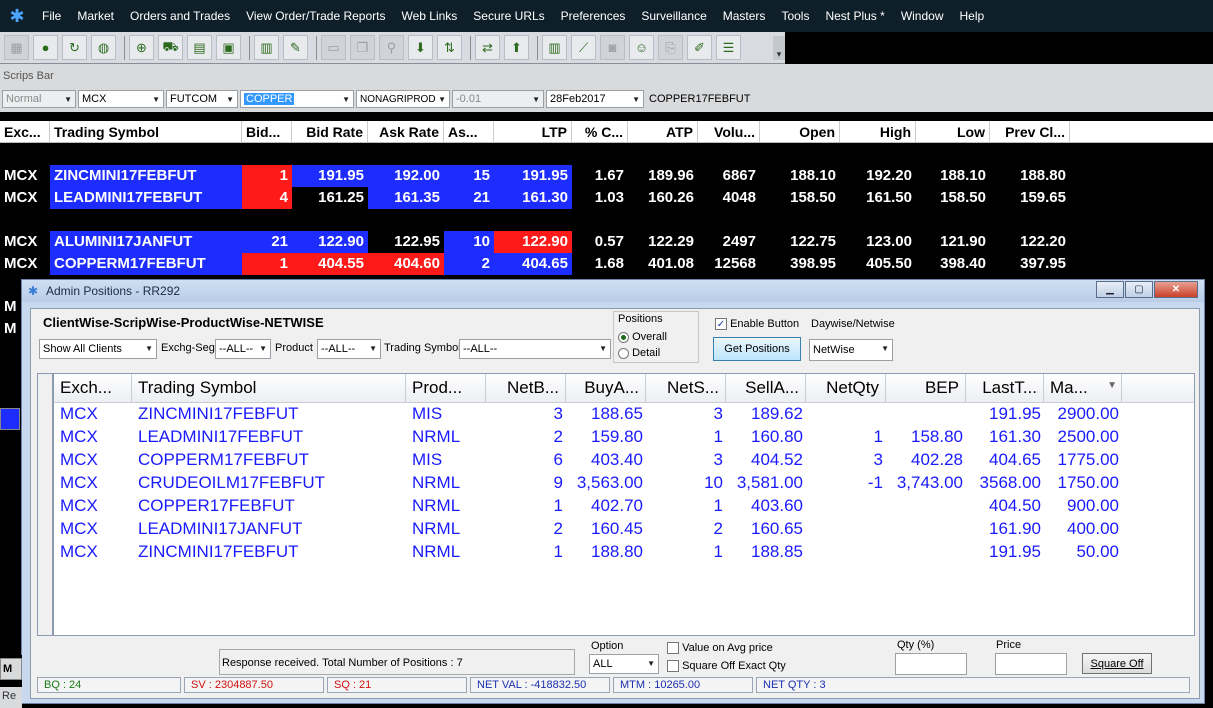  What do you see at coordinates (449, 47) in the screenshot?
I see `transfer-icon: ⇅` at bounding box center [449, 47].